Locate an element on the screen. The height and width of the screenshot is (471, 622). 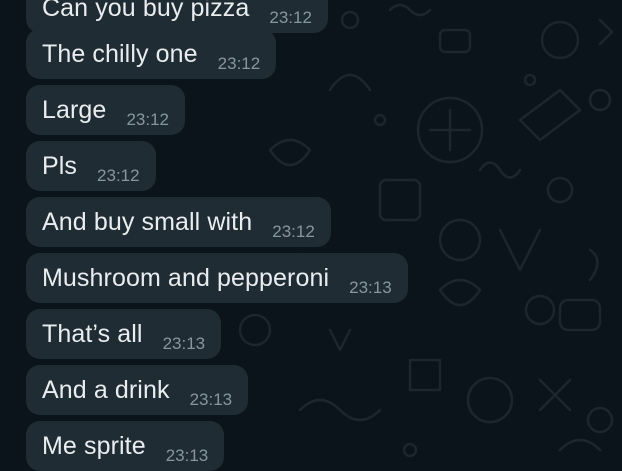
message-bubble: Large 23:12 is located at coordinates (105, 110).